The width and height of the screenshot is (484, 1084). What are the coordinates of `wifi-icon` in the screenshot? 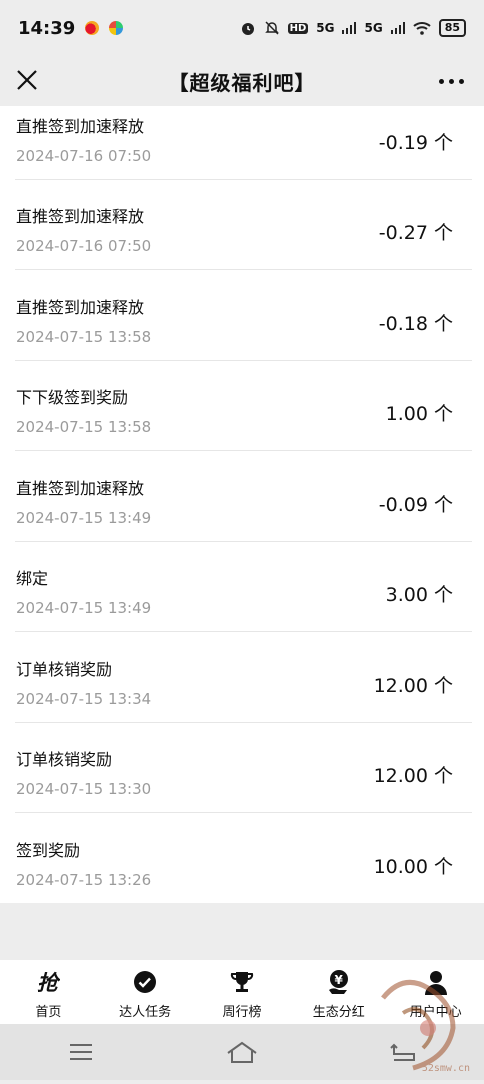 It's located at (422, 28).